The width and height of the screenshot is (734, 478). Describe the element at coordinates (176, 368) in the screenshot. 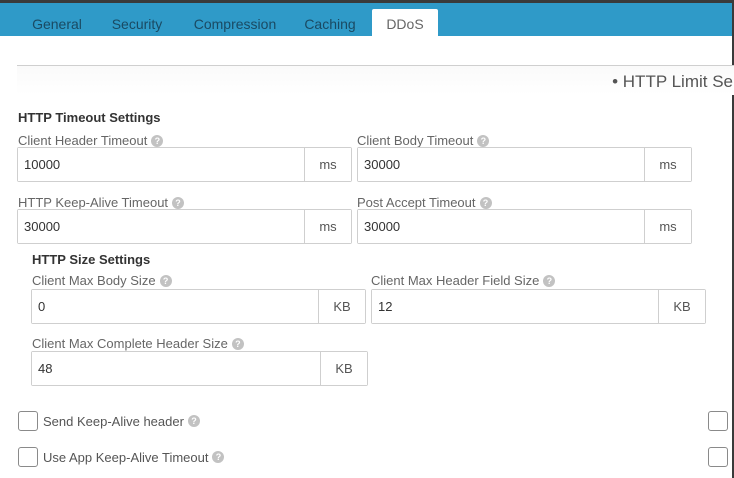

I see `max-complete-header-size-input` at that location.